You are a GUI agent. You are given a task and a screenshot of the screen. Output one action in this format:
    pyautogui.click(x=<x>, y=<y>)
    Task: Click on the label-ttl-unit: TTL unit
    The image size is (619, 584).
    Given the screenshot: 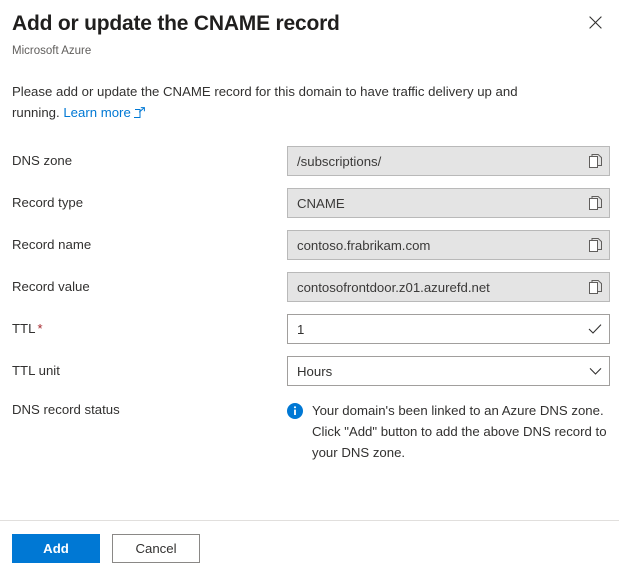 What is the action you would take?
    pyautogui.click(x=36, y=370)
    